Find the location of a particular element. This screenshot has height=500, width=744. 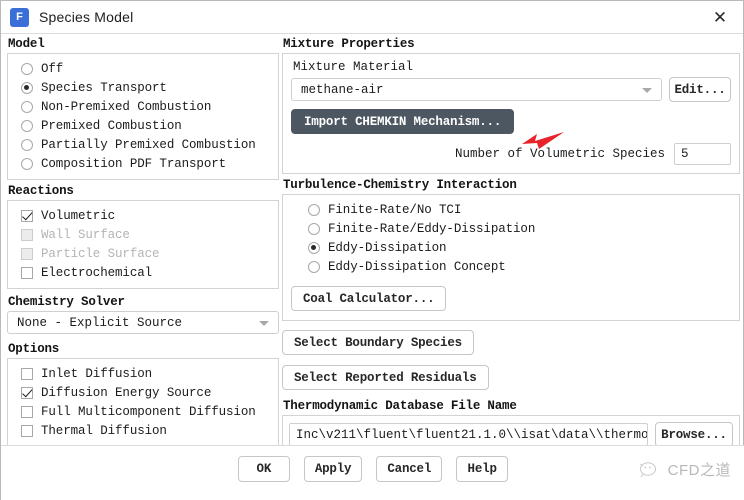

checkbox-inlet-diffusion: Inlet Diffusion is located at coordinates (143, 373).